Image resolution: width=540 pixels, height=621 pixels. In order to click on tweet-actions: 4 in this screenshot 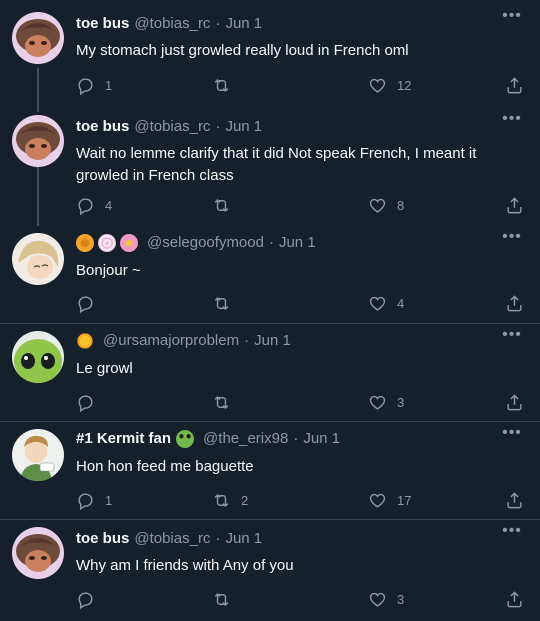, I will do `click(304, 303)`.